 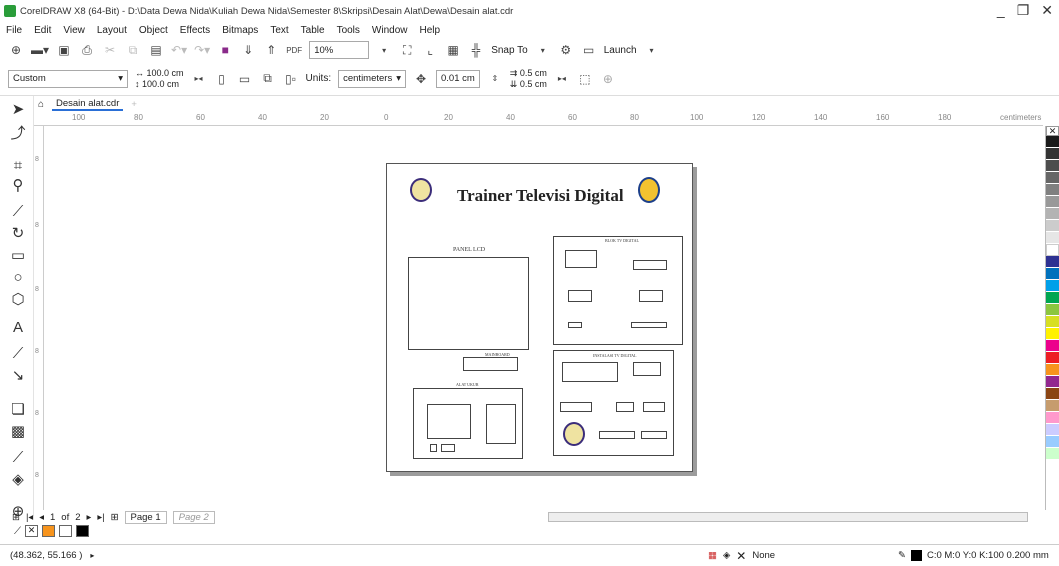 What do you see at coordinates (248, 50) in the screenshot?
I see `import-icon: ⇓` at bounding box center [248, 50].